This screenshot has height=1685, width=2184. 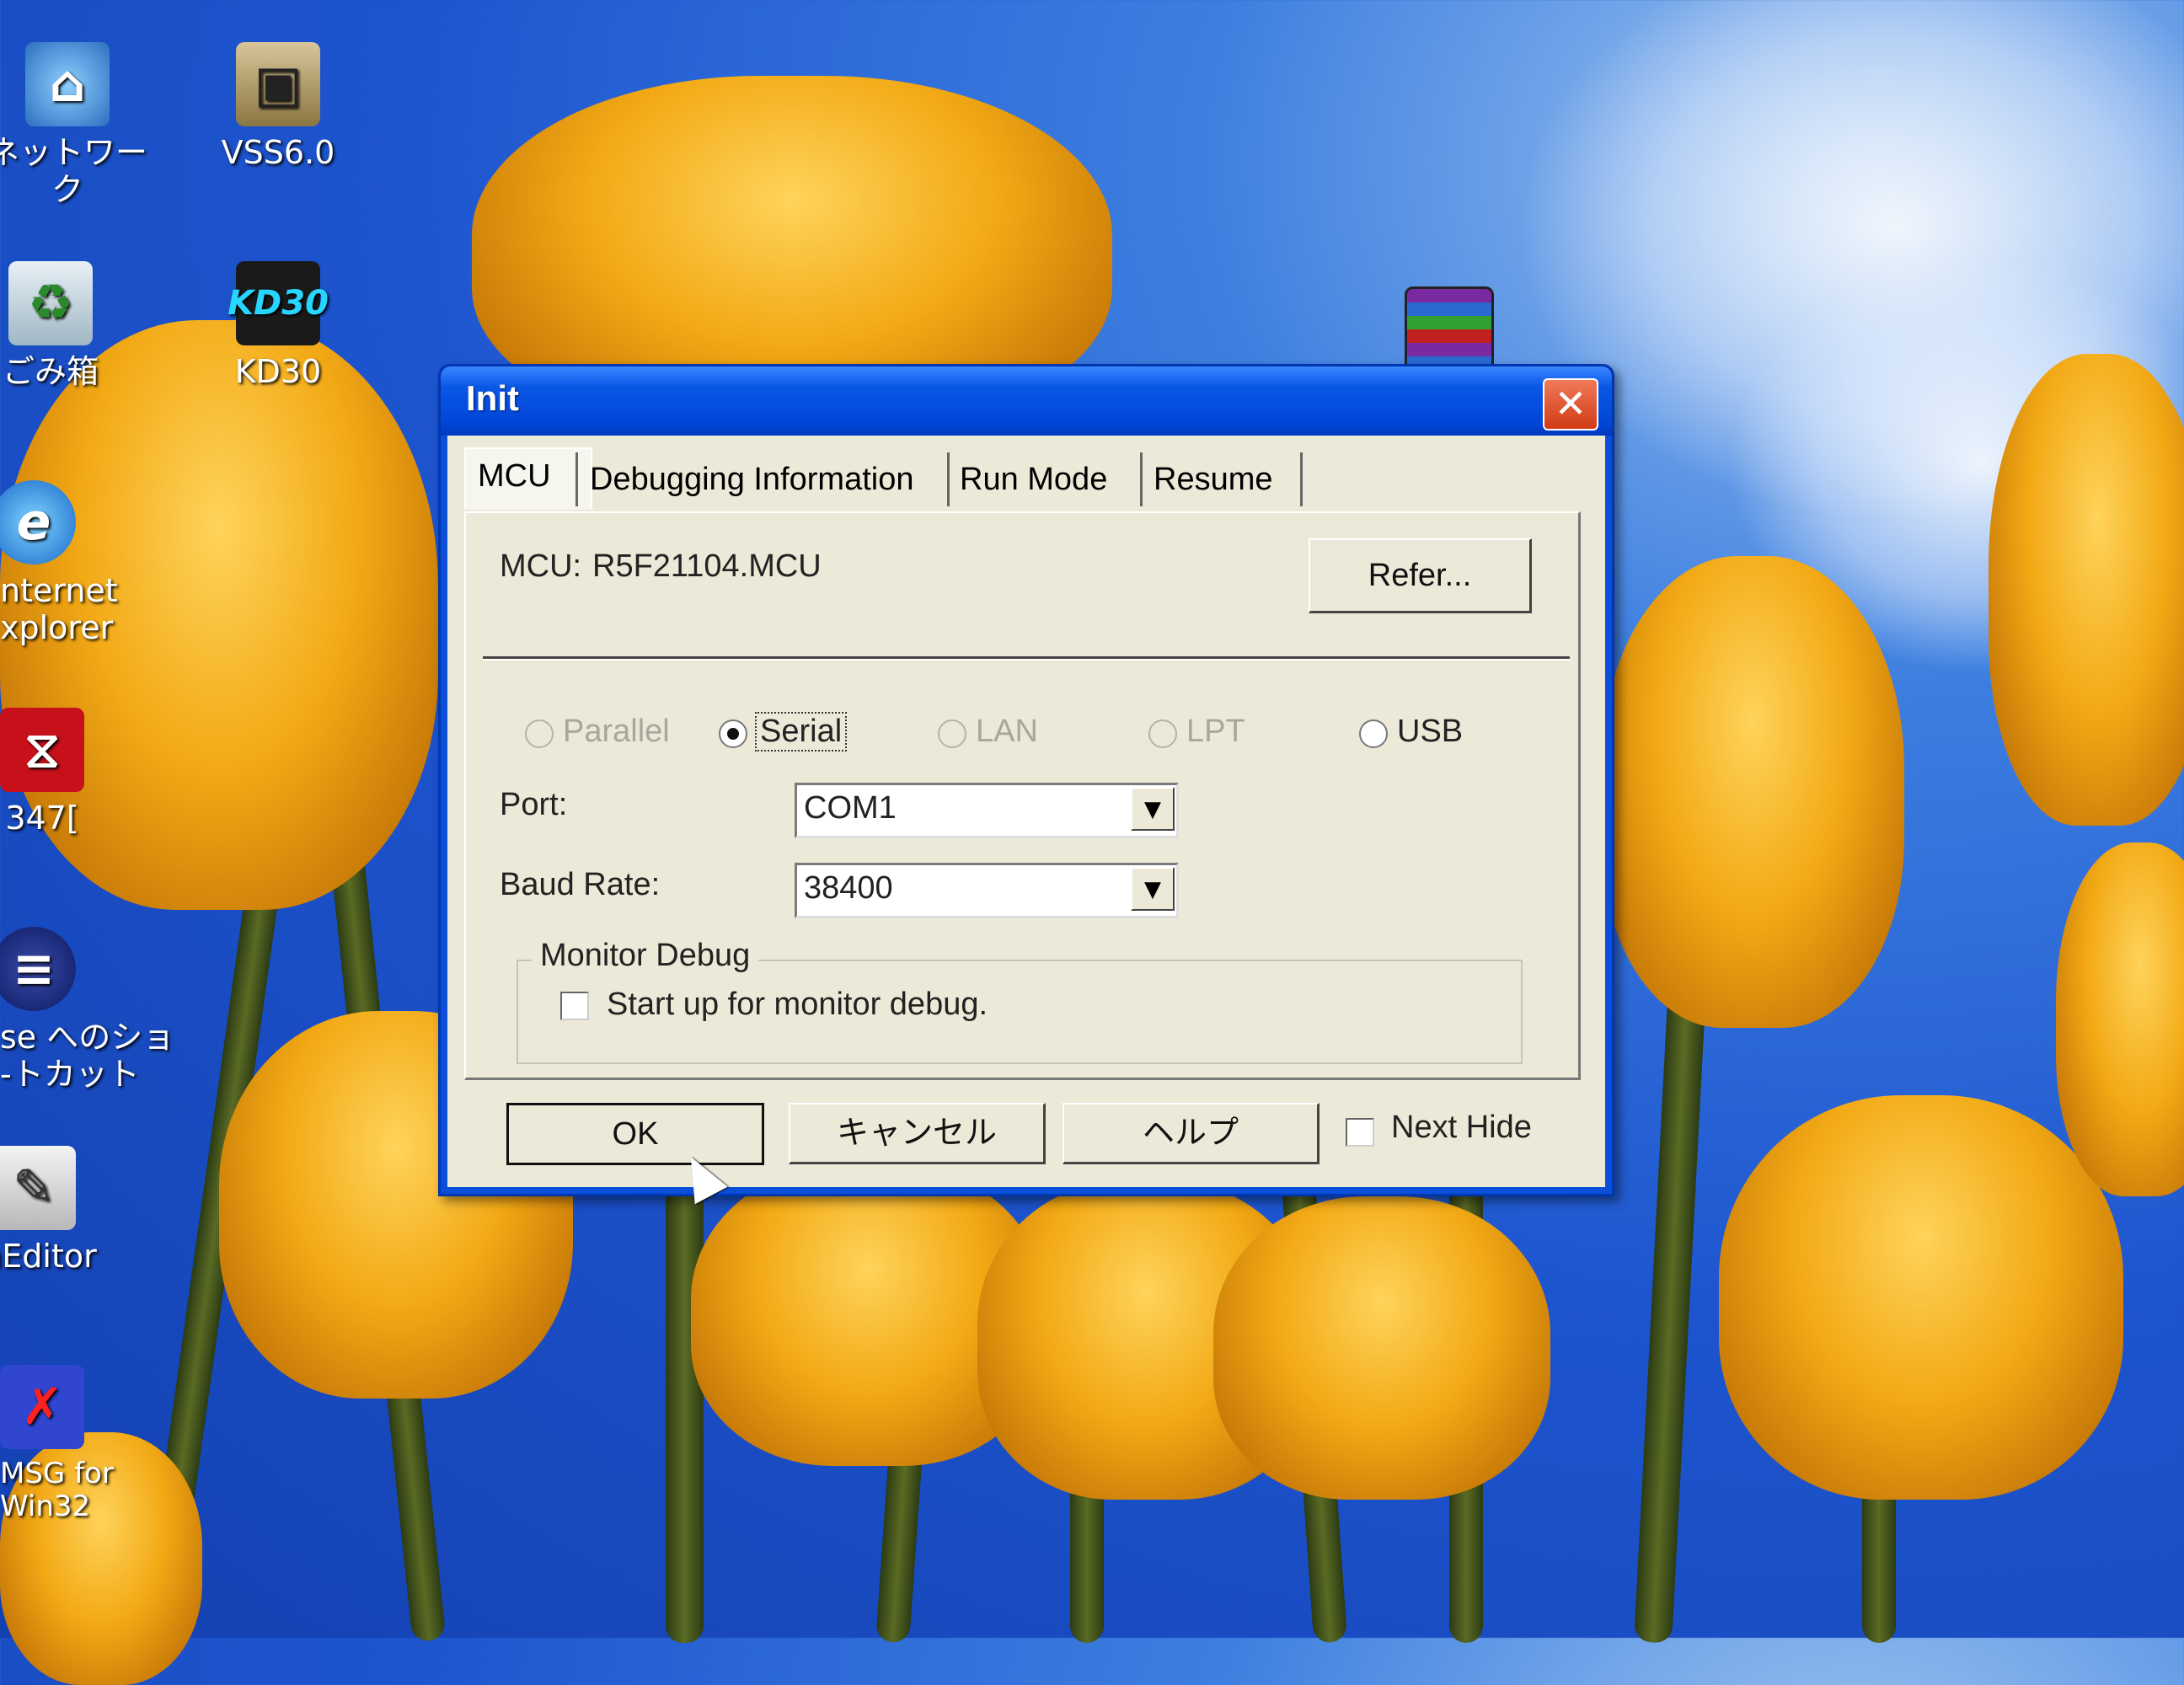 What do you see at coordinates (541, 566) in the screenshot?
I see `mcu-label: MCU:` at bounding box center [541, 566].